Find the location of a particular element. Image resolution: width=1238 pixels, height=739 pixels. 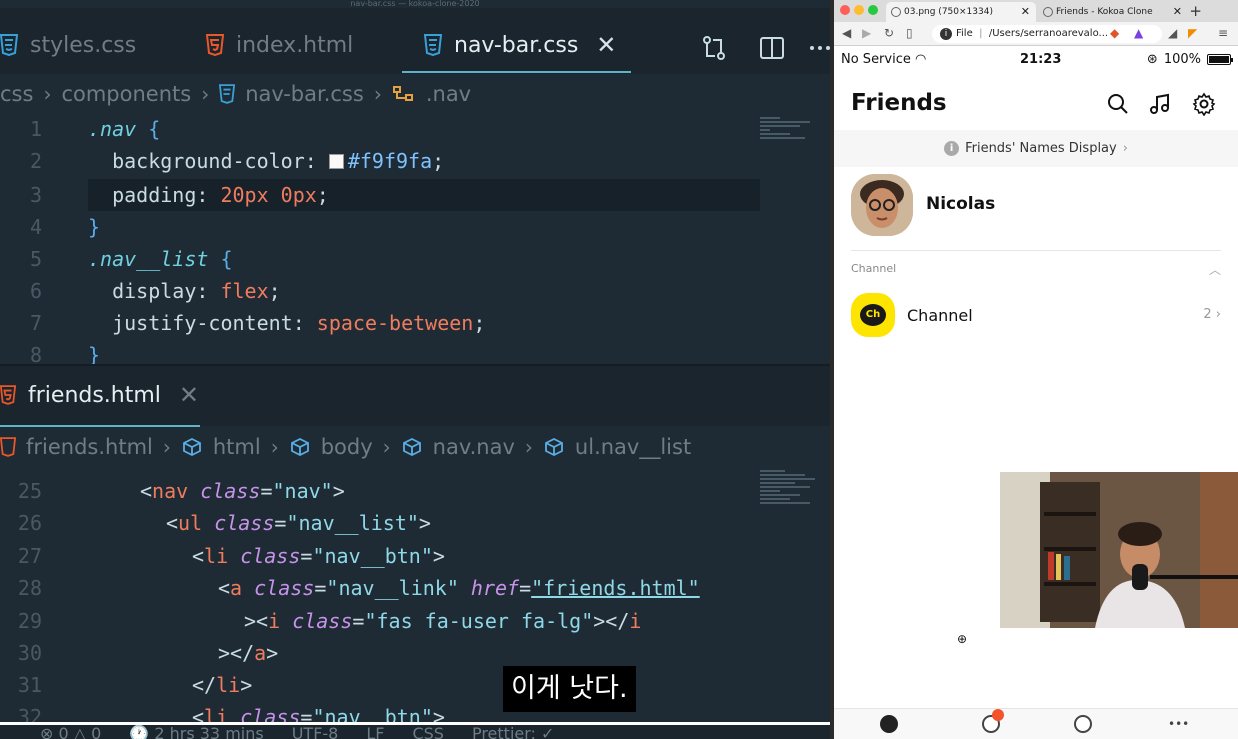

webcam-overlay is located at coordinates (1119, 550).